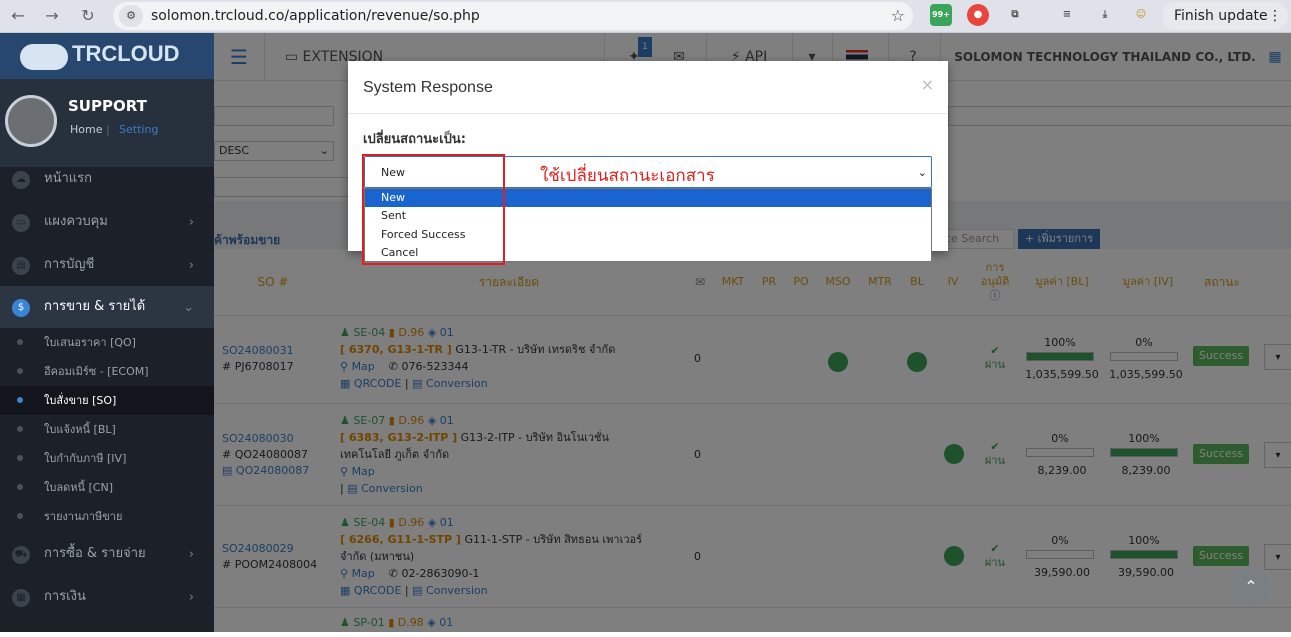  What do you see at coordinates (648, 113) in the screenshot?
I see `modal-divider` at bounding box center [648, 113].